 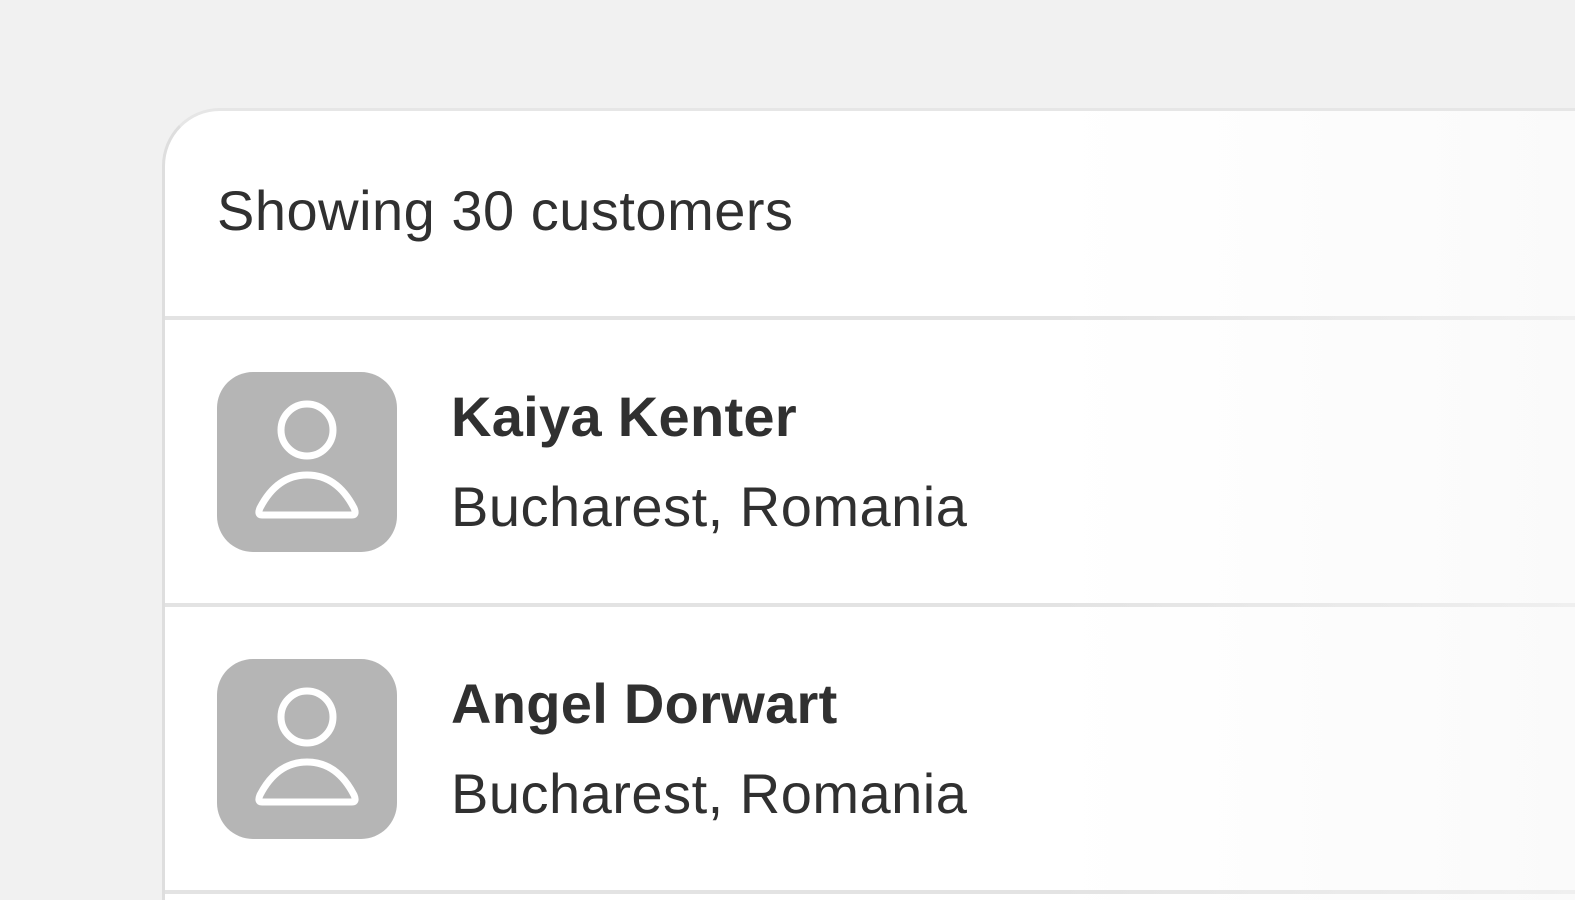 I want to click on customer-name: Kaiya Kenter, so click(x=624, y=416).